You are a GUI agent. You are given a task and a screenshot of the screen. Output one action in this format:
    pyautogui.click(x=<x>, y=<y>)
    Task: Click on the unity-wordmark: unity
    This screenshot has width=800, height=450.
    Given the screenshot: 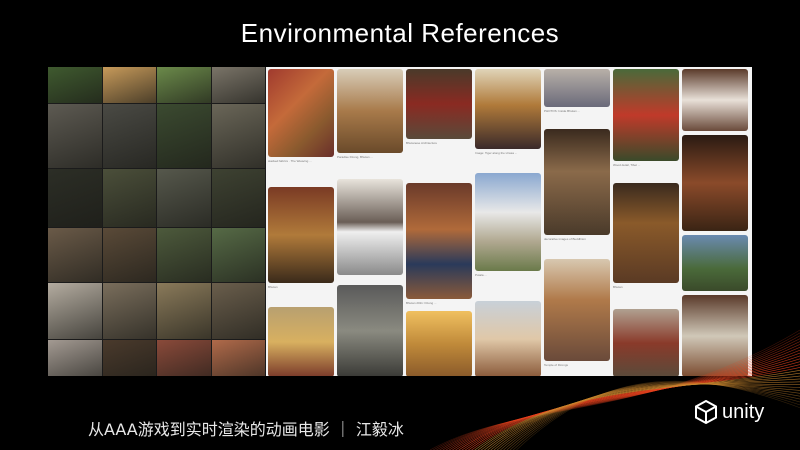 What is the action you would take?
    pyautogui.click(x=743, y=411)
    